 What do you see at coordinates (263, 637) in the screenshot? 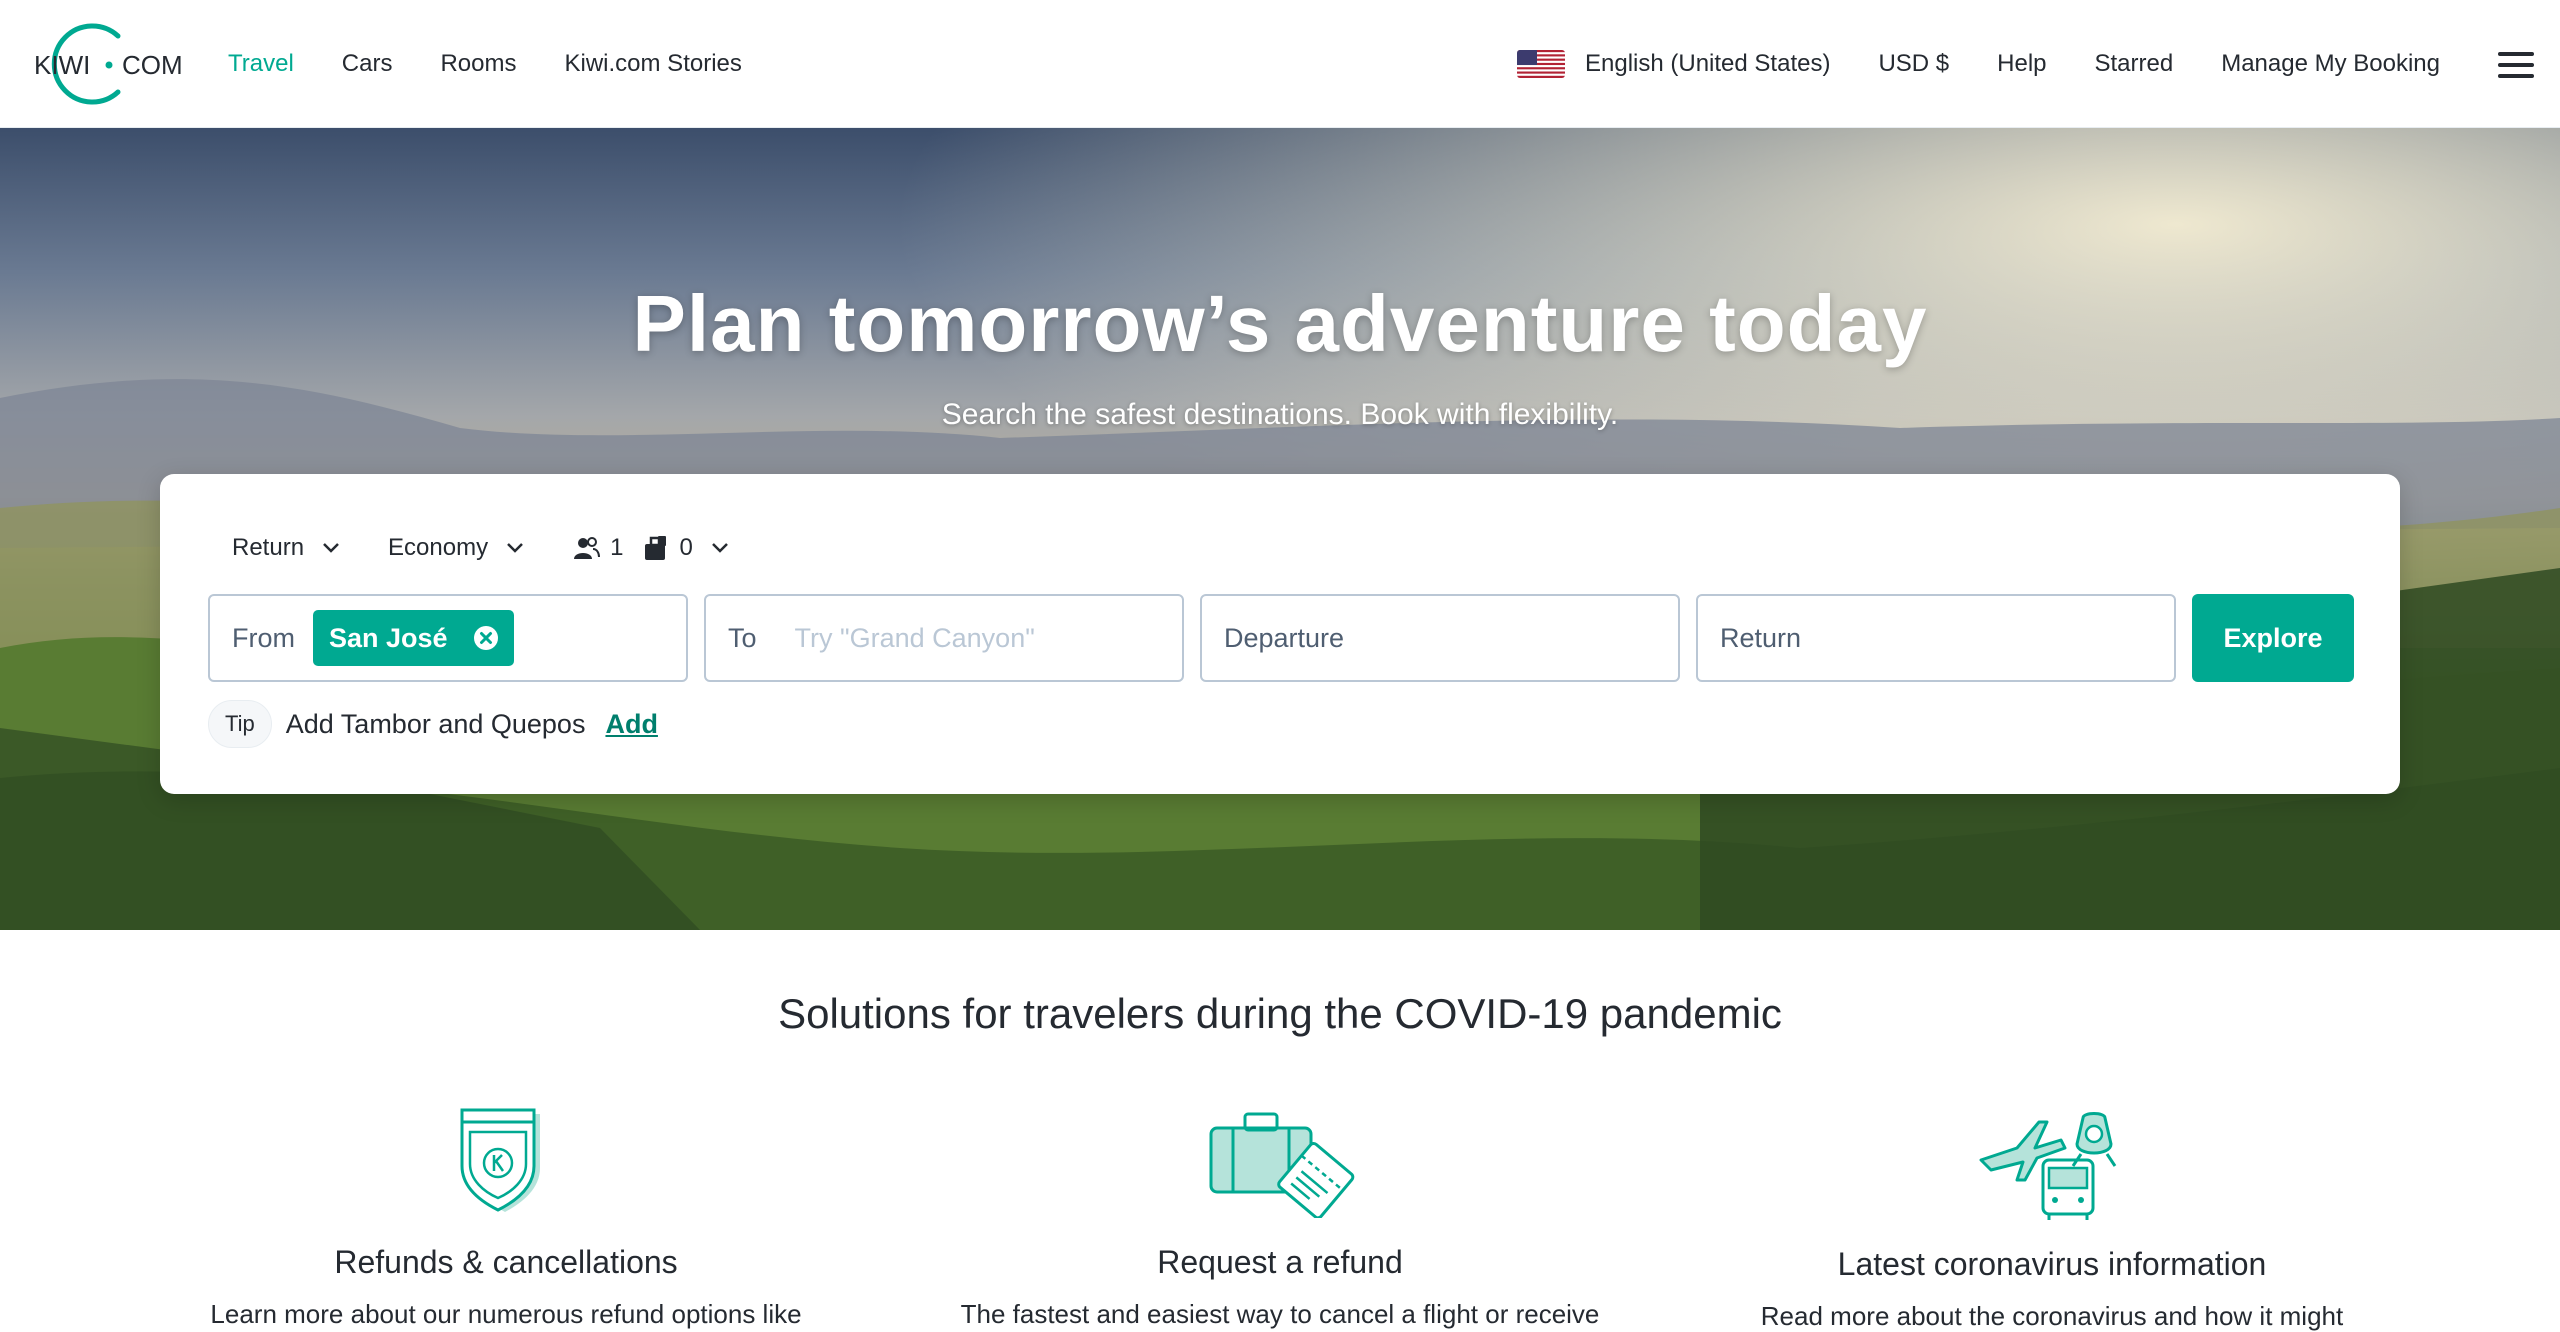
I see `from-label: From` at bounding box center [263, 637].